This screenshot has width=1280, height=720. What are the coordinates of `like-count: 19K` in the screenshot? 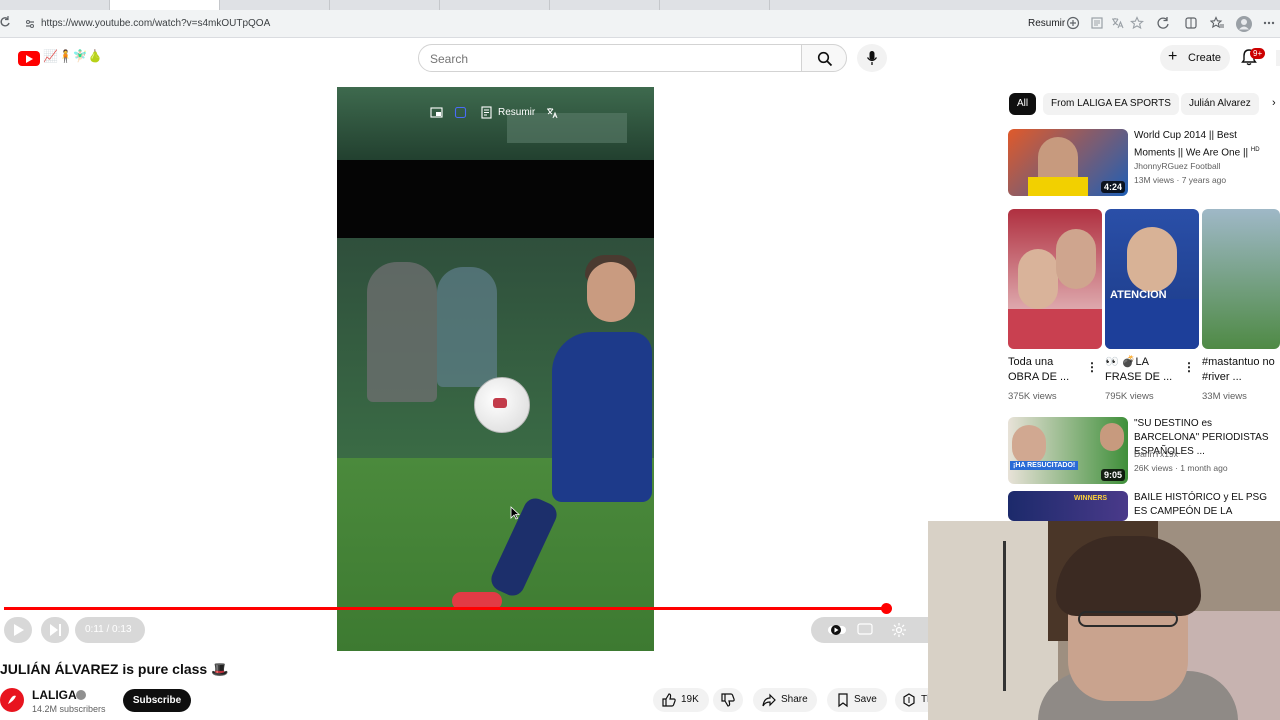 It's located at (690, 699).